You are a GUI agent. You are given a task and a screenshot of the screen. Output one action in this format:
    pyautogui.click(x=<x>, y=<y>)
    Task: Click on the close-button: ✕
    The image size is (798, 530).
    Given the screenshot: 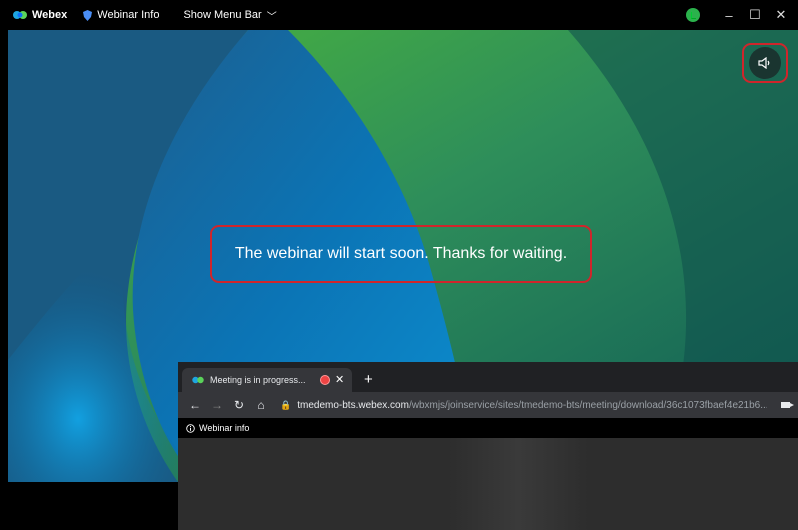 What is the action you would take?
    pyautogui.click(x=781, y=15)
    